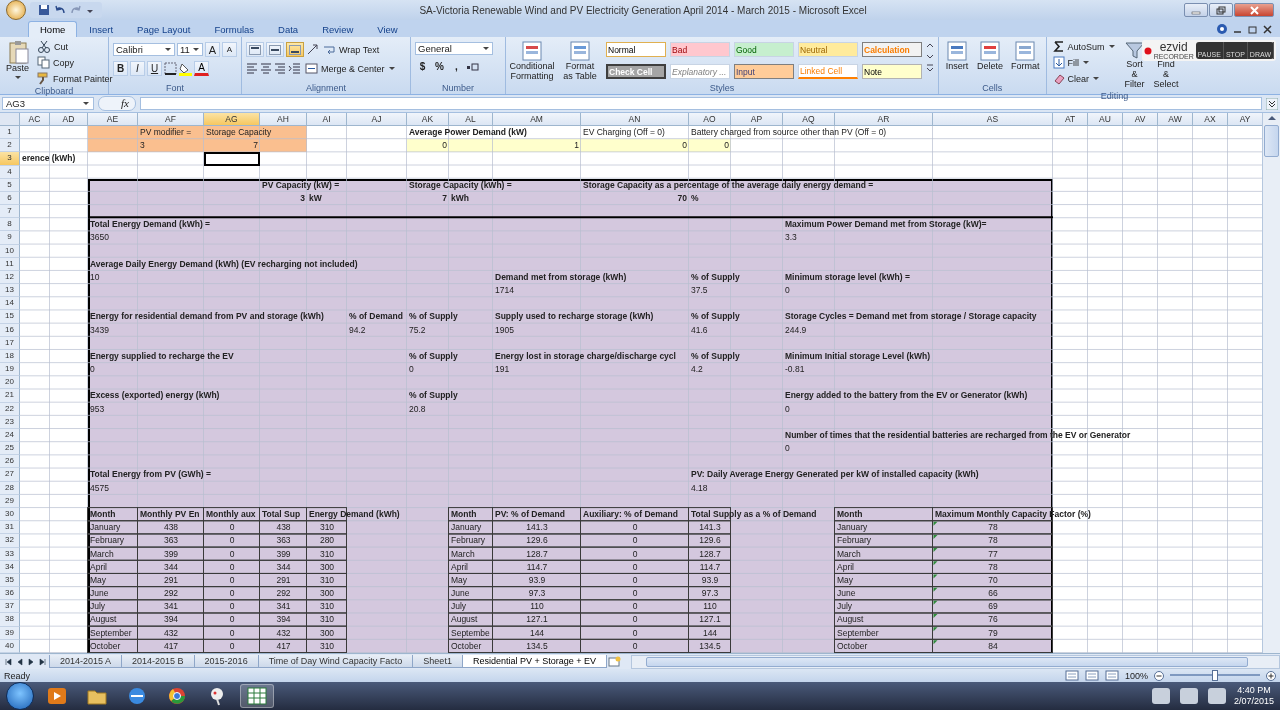 This screenshot has height=720, width=1280. What do you see at coordinates (1105, 119) in the screenshot?
I see `column-header: AU` at bounding box center [1105, 119].